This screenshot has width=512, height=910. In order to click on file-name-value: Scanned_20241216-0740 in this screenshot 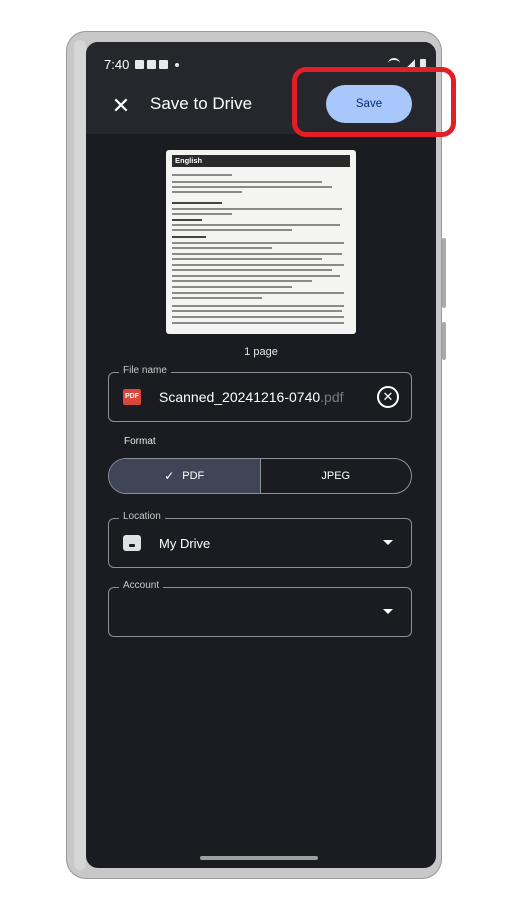, I will do `click(240, 397)`.